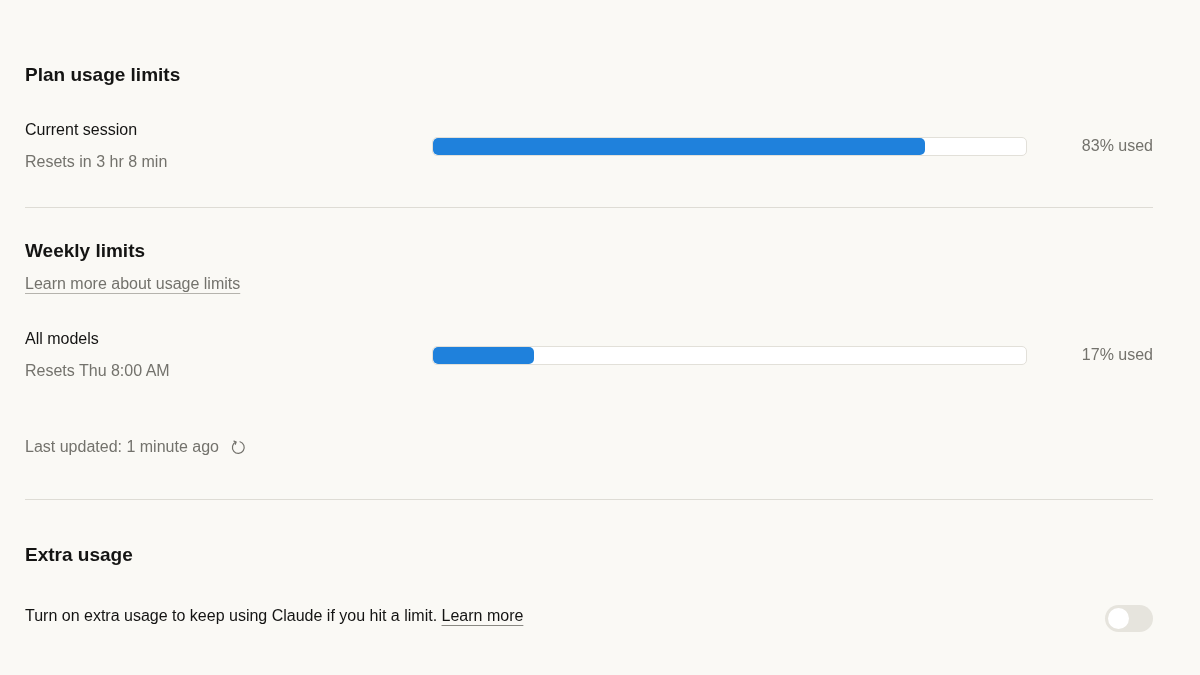  I want to click on reset-time-text: Resets in 3 hr 8 min, so click(97, 162).